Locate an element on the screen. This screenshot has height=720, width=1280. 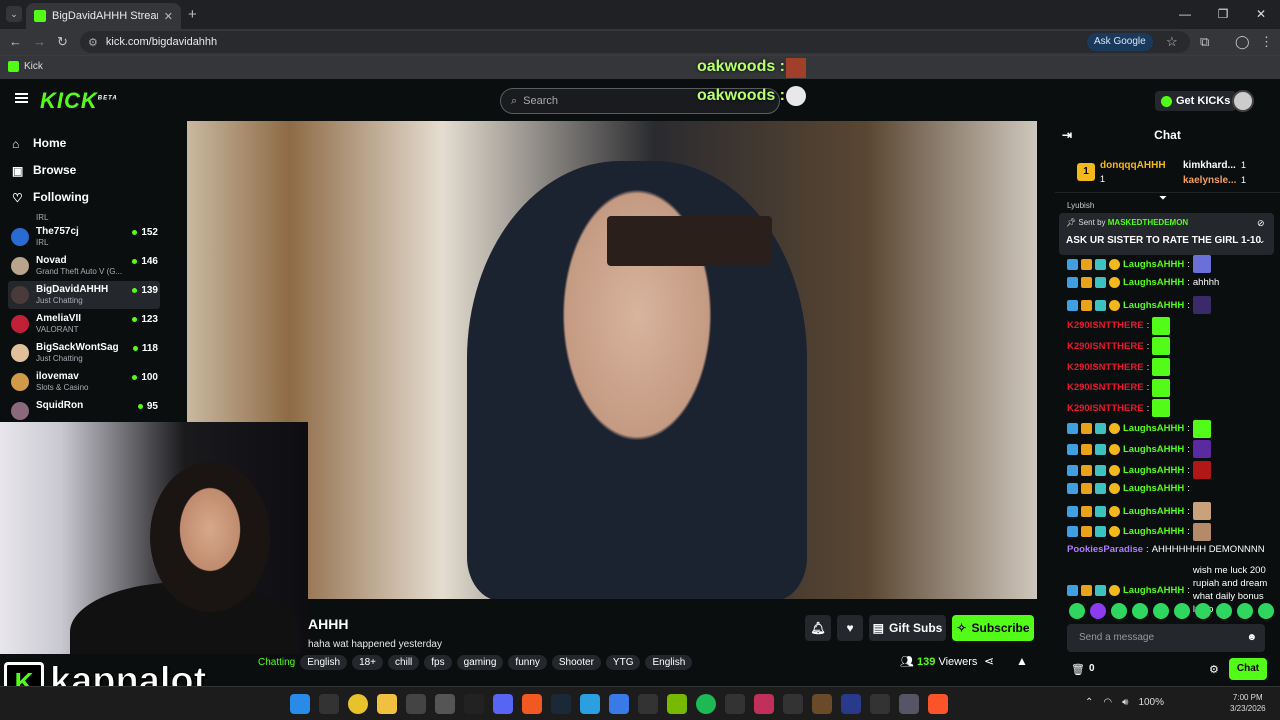
chrome-icon is located at coordinates (358, 704).